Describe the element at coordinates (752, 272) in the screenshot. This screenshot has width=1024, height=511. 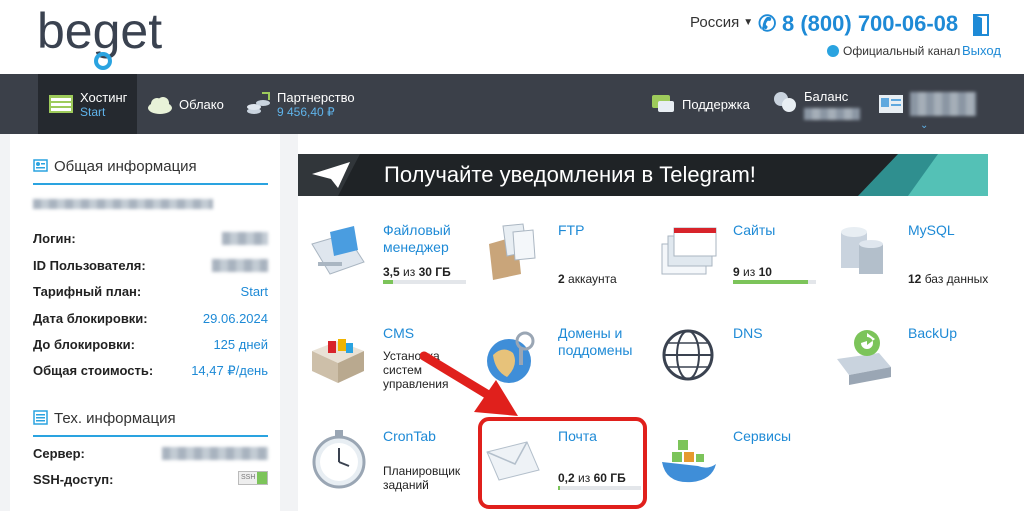
I see `sites-usage: 9 из 10` at that location.